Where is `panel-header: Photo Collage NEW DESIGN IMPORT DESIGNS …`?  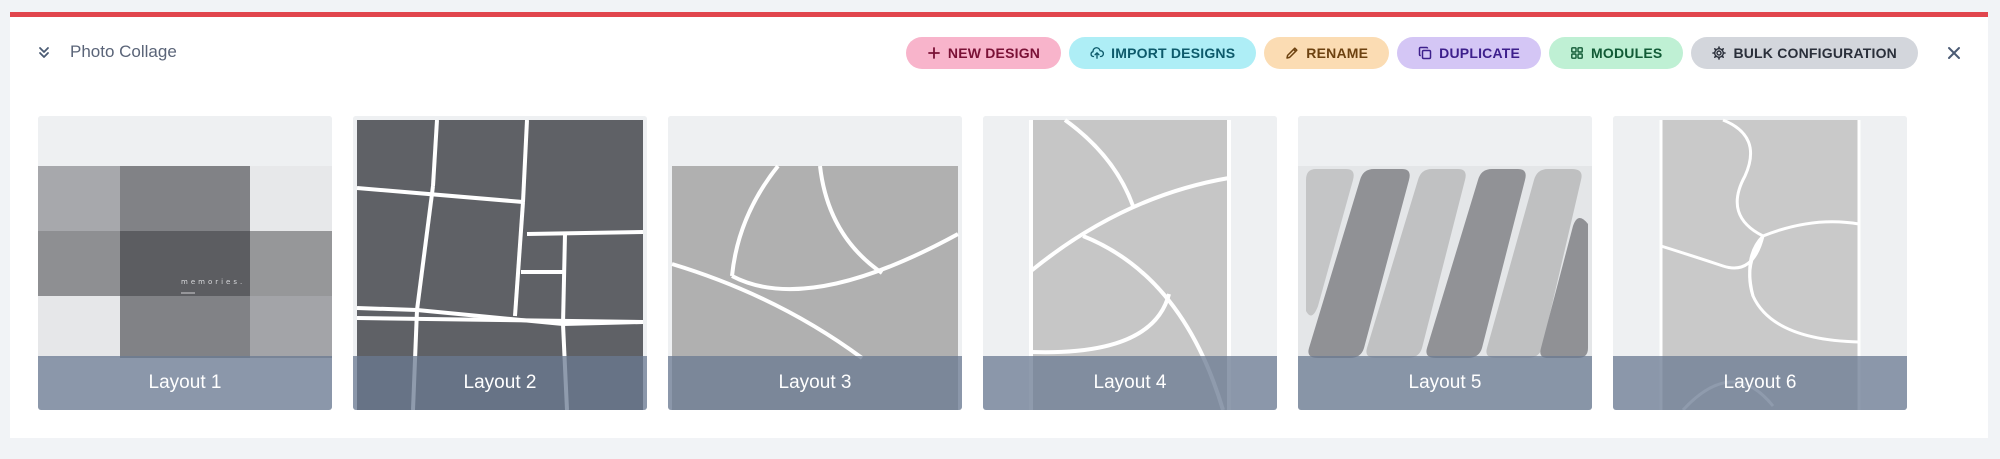
panel-header: Photo Collage NEW DESIGN IMPORT DESIGNS … is located at coordinates (999, 49).